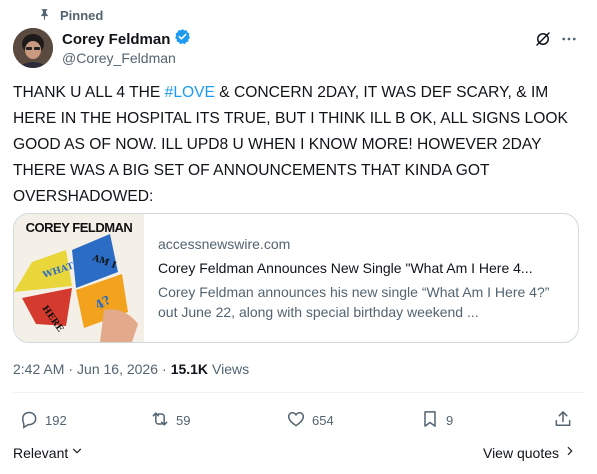  I want to click on reply-count: 192, so click(56, 420).